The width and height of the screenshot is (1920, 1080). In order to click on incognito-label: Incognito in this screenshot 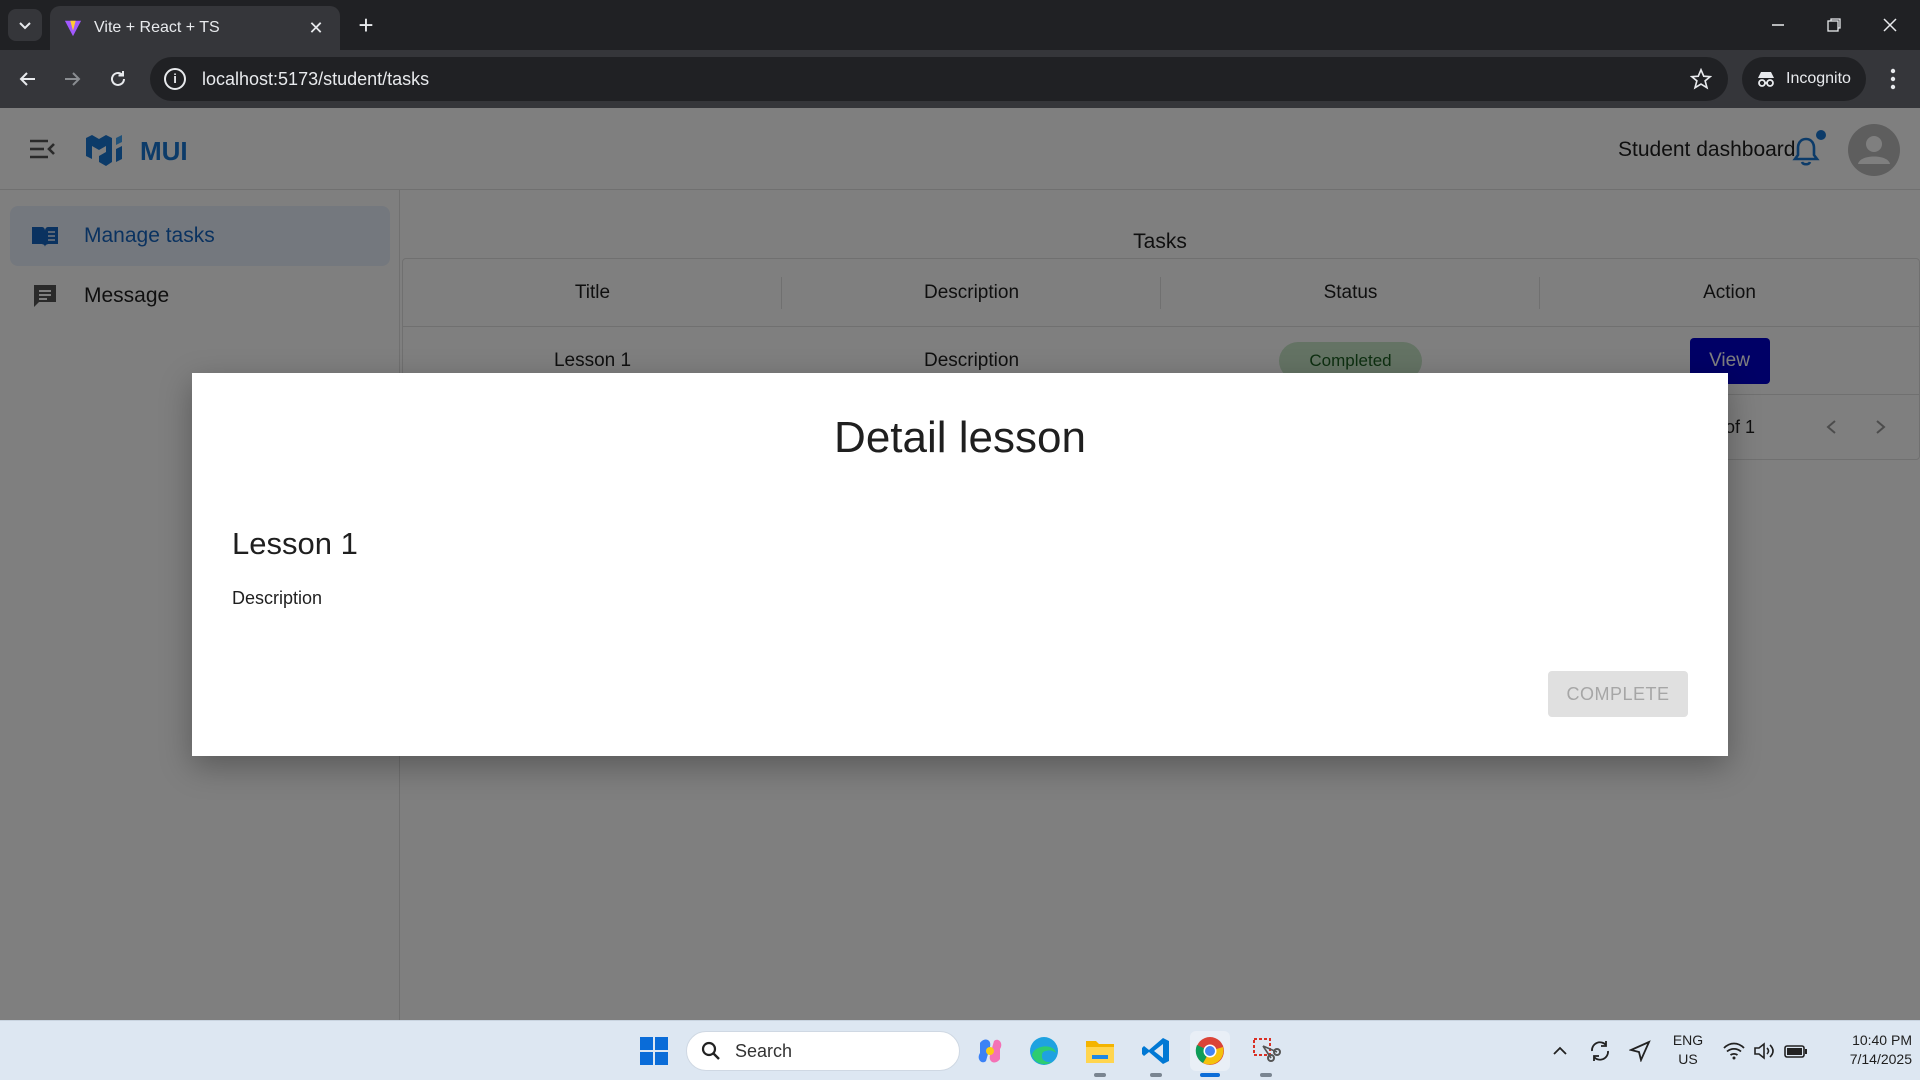, I will do `click(1818, 78)`.